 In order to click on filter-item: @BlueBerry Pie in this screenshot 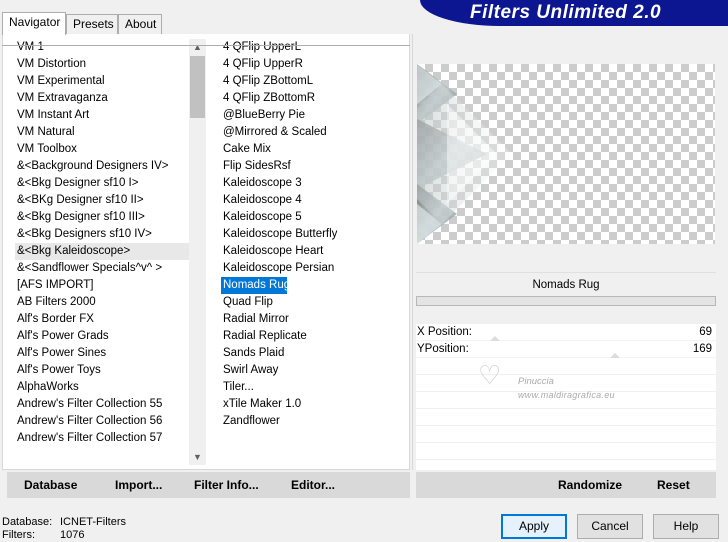, I will do `click(311, 115)`.